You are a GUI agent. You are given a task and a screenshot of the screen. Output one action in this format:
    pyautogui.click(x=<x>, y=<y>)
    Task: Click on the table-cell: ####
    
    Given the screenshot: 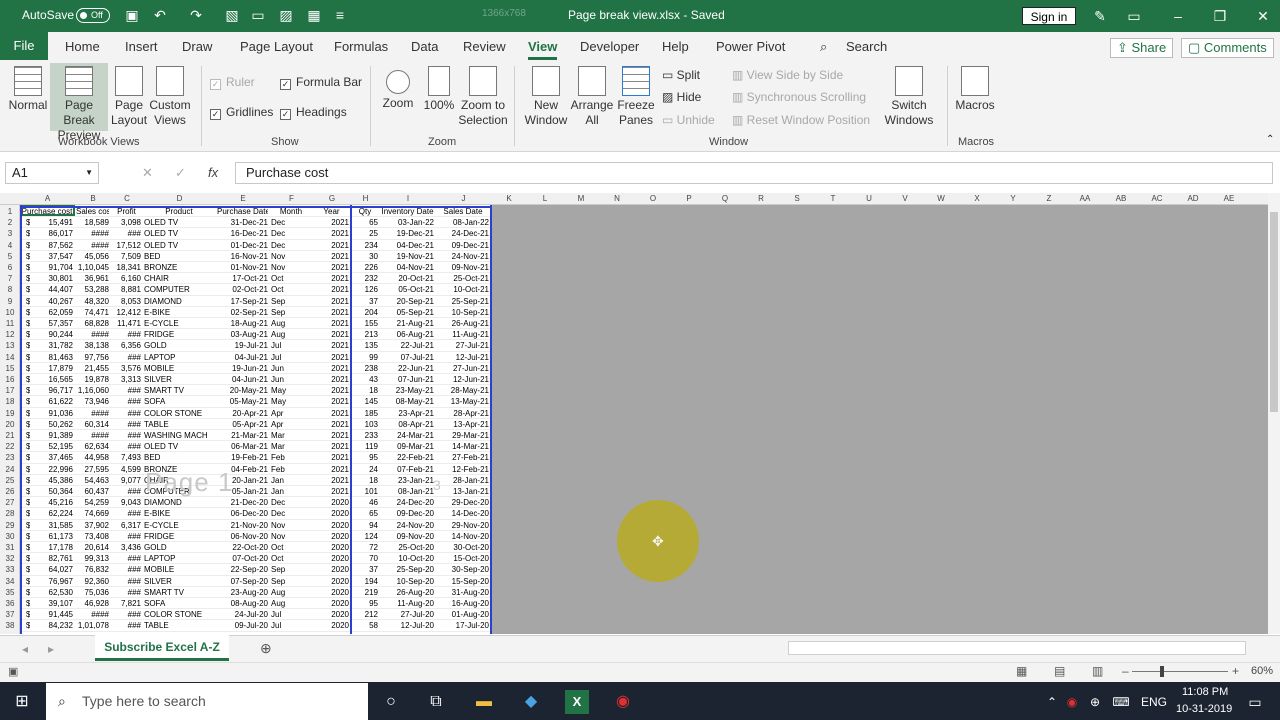 What is the action you would take?
    pyautogui.click(x=92, y=334)
    